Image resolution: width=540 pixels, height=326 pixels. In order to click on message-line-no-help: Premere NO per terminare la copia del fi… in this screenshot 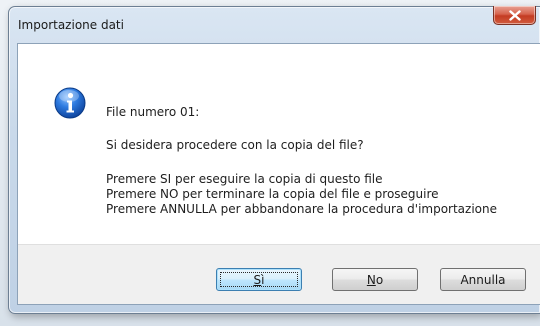, I will do `click(272, 194)`.